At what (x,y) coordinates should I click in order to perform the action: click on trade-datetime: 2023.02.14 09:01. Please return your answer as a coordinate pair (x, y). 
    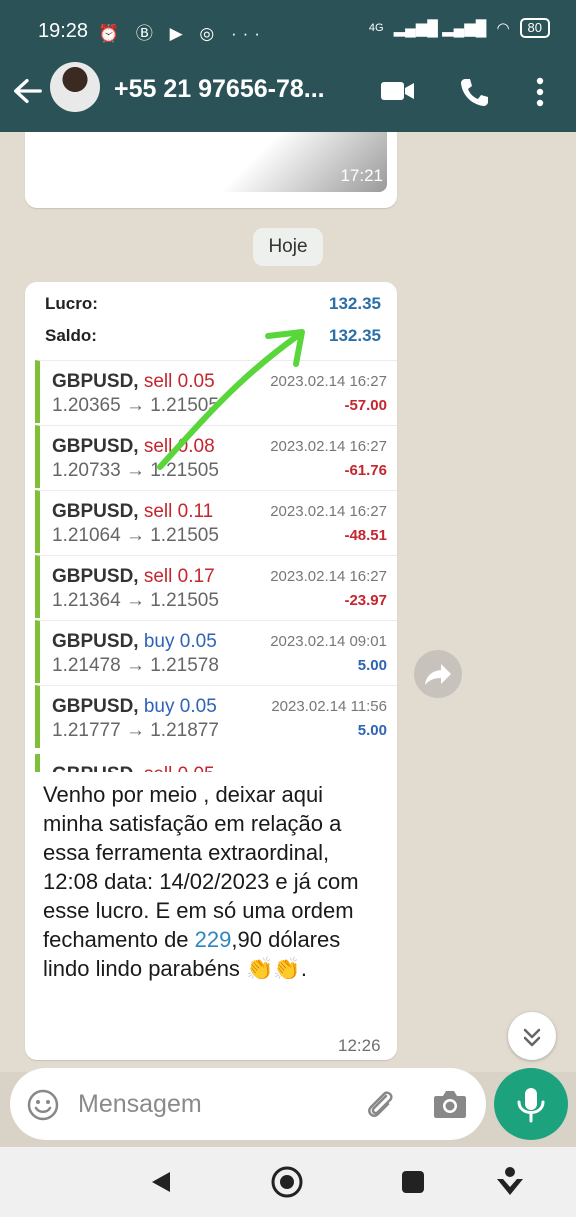
    Looking at the image, I should click on (328, 641).